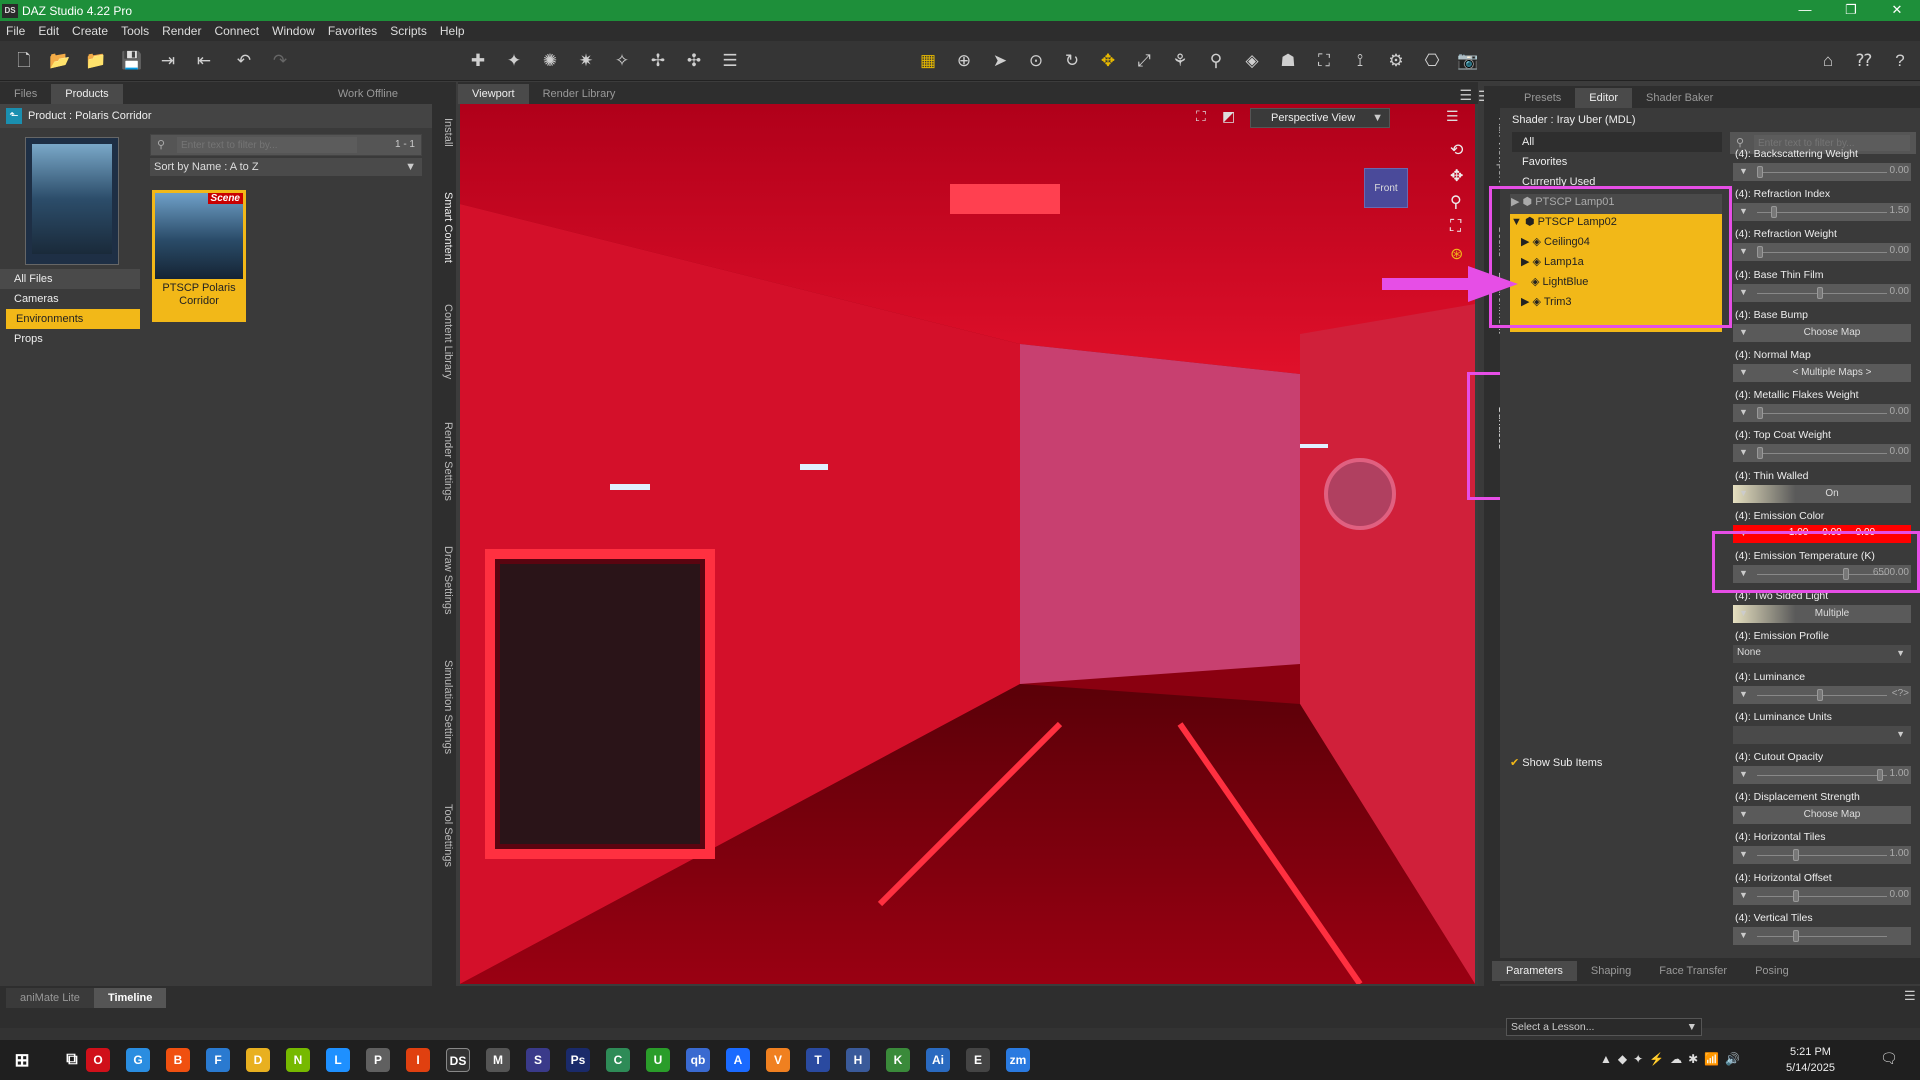 The image size is (1920, 1080). Describe the element at coordinates (218, 1060) in the screenshot. I see `taskbar-app-icon: F` at that location.